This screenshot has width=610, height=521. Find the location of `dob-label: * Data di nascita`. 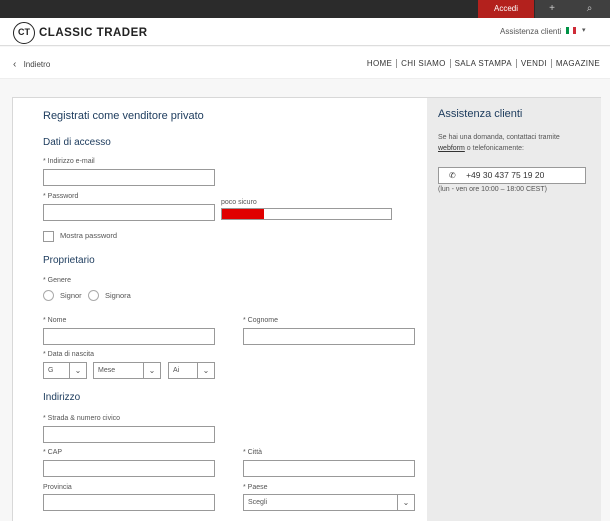

dob-label: * Data di nascita is located at coordinates (68, 354).